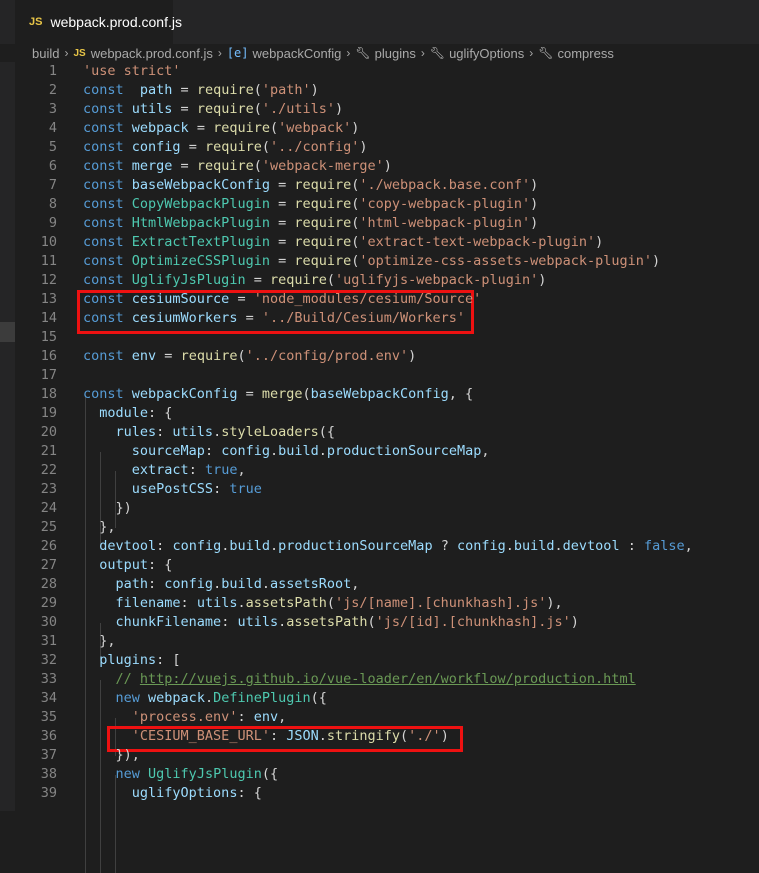  Describe the element at coordinates (98, 22) in the screenshot. I see `editor-tab: JS webpack.prod.conf.js` at that location.